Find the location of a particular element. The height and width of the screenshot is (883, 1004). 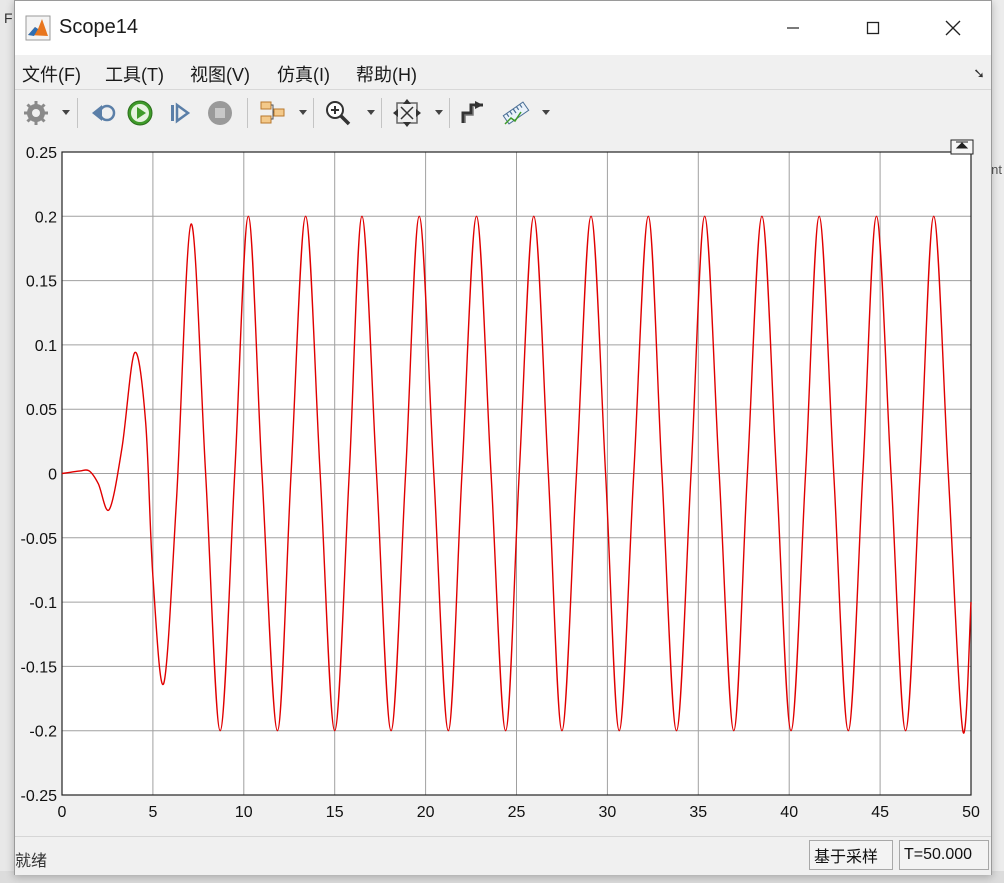

zoom-button is located at coordinates (338, 113).